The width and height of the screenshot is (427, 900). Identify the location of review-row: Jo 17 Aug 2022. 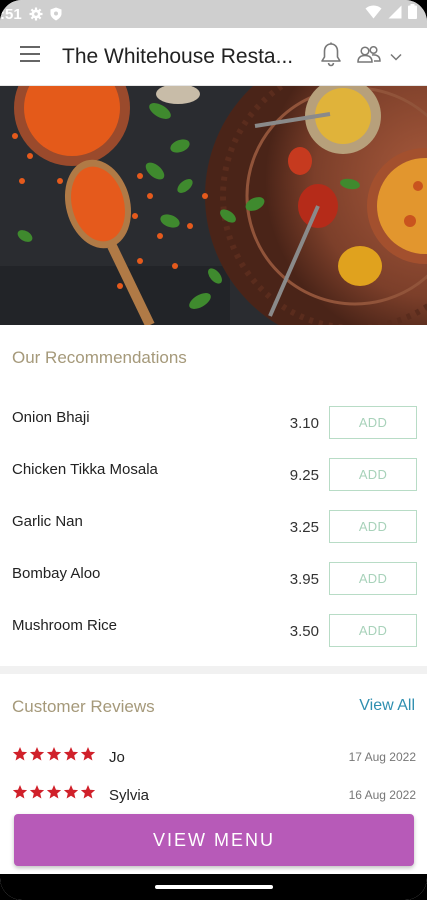
(214, 758).